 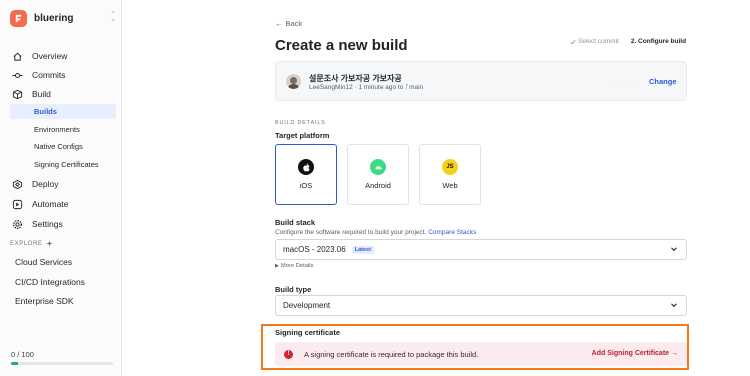 I want to click on apple-icon, so click(x=306, y=167).